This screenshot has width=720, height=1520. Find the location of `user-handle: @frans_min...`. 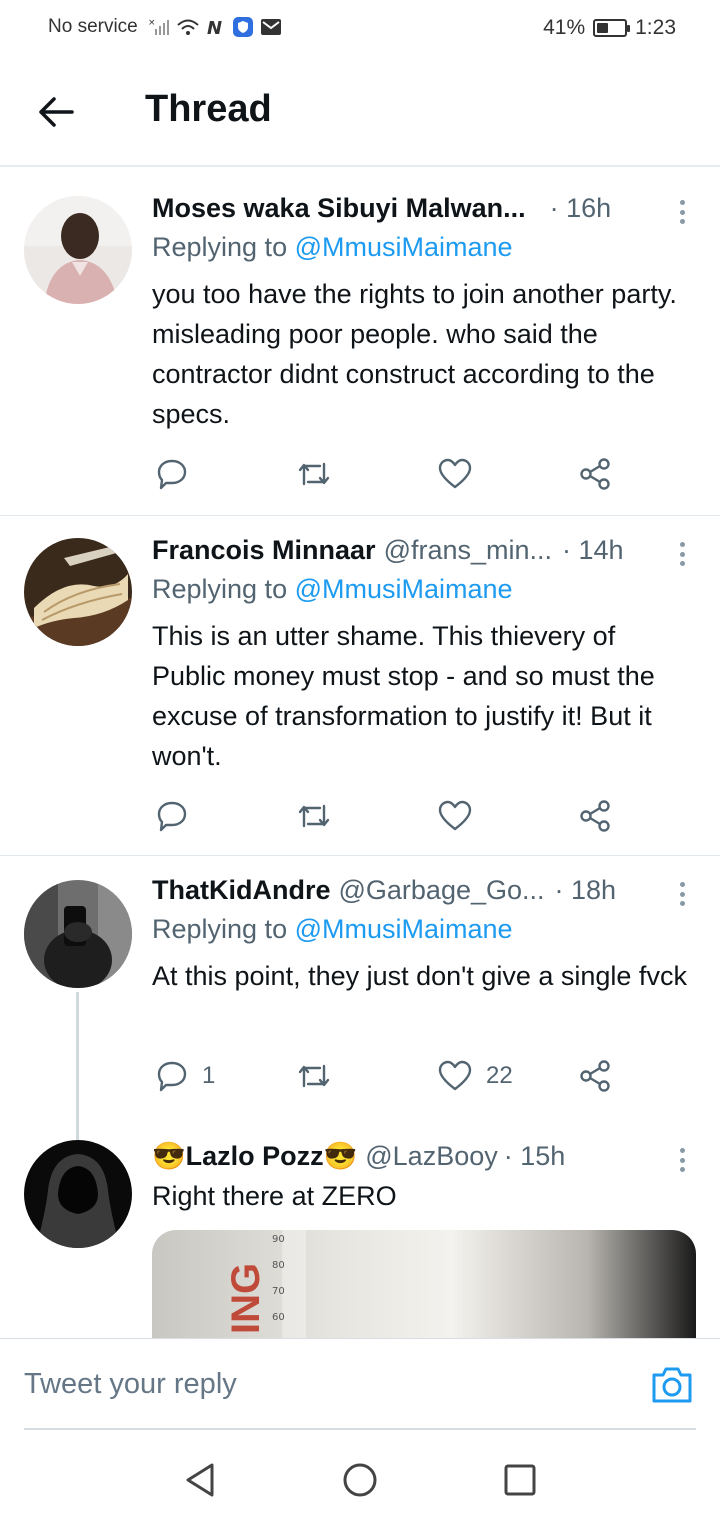

user-handle: @frans_min... is located at coordinates (468, 550).